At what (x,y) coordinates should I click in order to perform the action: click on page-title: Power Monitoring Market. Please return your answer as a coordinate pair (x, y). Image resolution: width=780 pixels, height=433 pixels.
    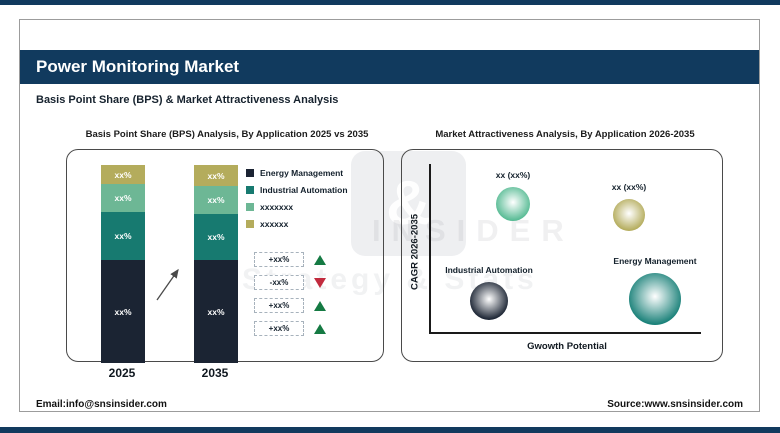
    Looking at the image, I should click on (138, 66).